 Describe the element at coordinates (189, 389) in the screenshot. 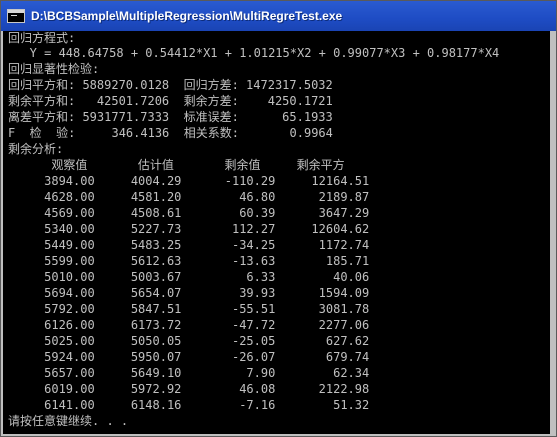

I see `console-table-row: 6019.00 5972.92 46.08 2122.98` at that location.